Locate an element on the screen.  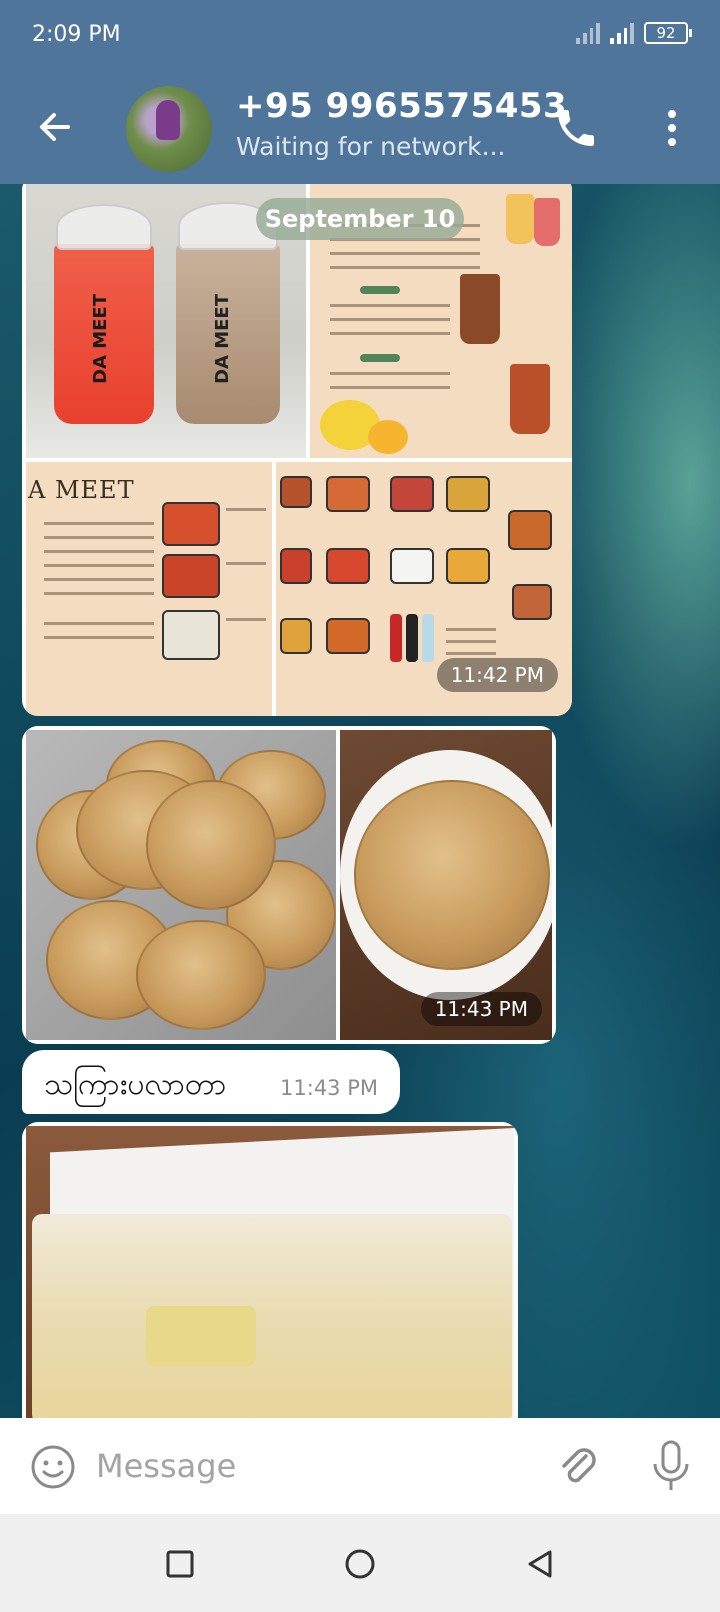
paratha-stack-photo is located at coordinates (181, 885).